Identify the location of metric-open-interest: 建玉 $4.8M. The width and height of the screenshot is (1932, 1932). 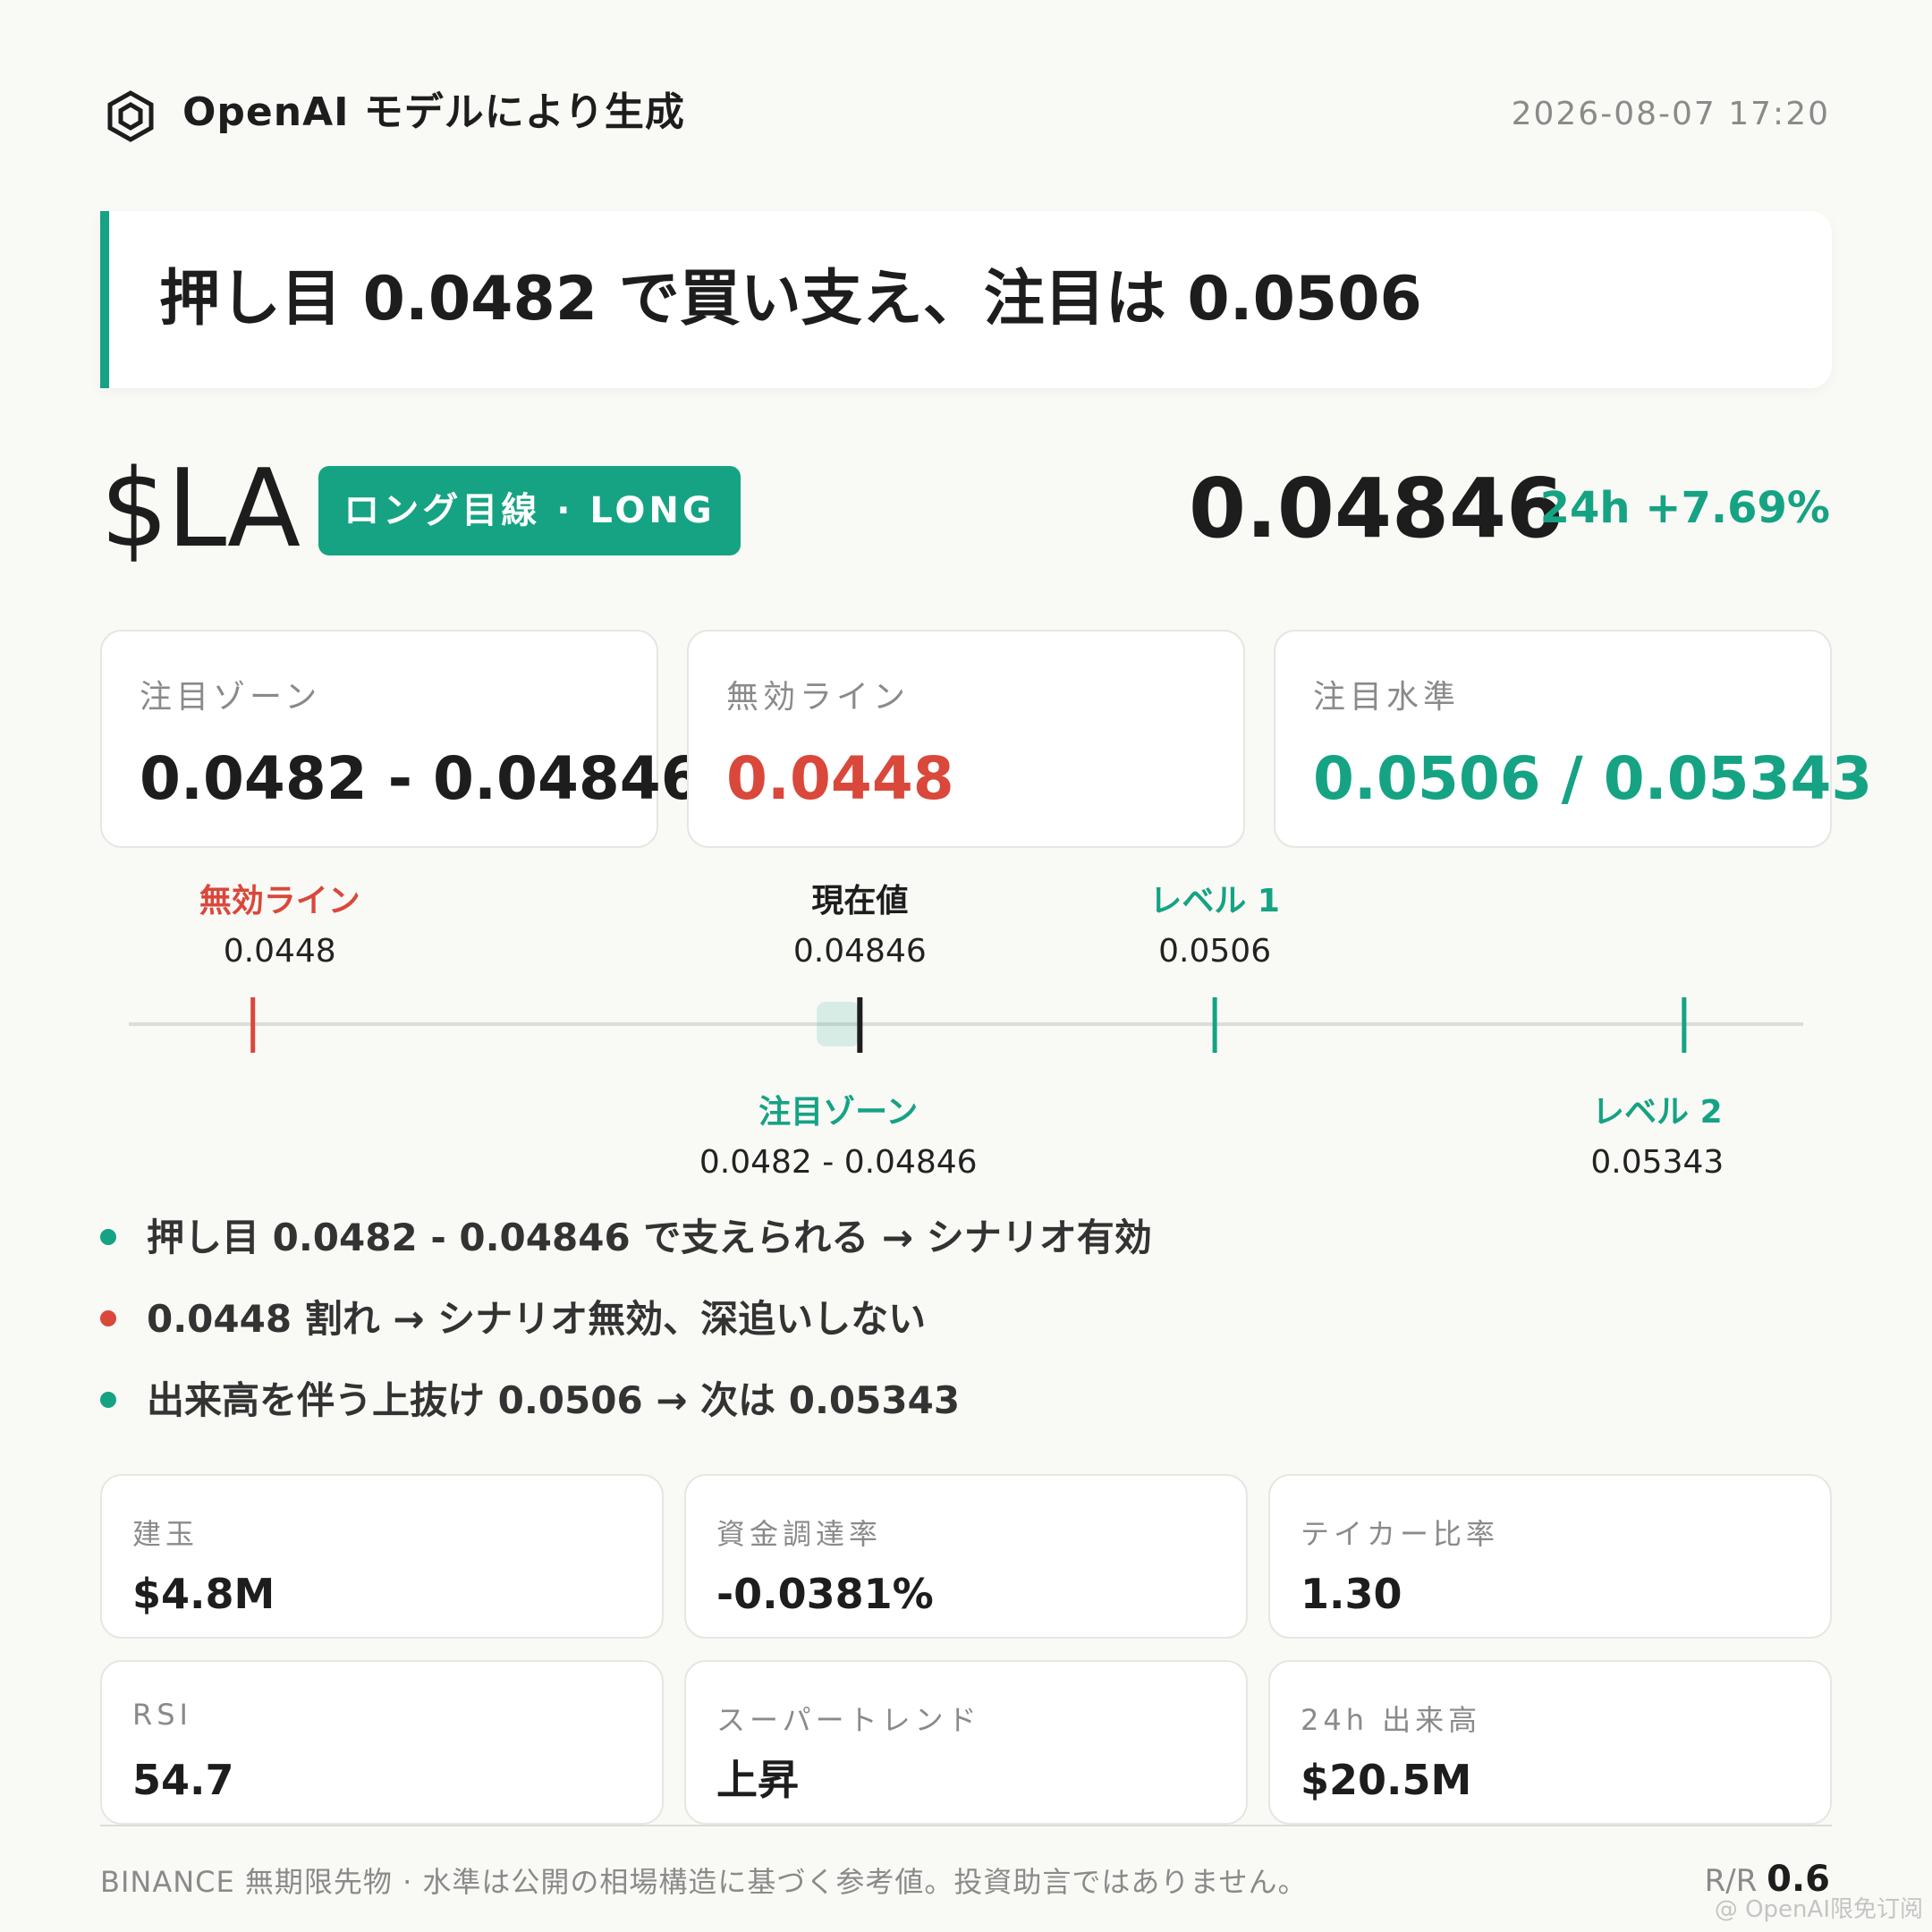
(382, 1556).